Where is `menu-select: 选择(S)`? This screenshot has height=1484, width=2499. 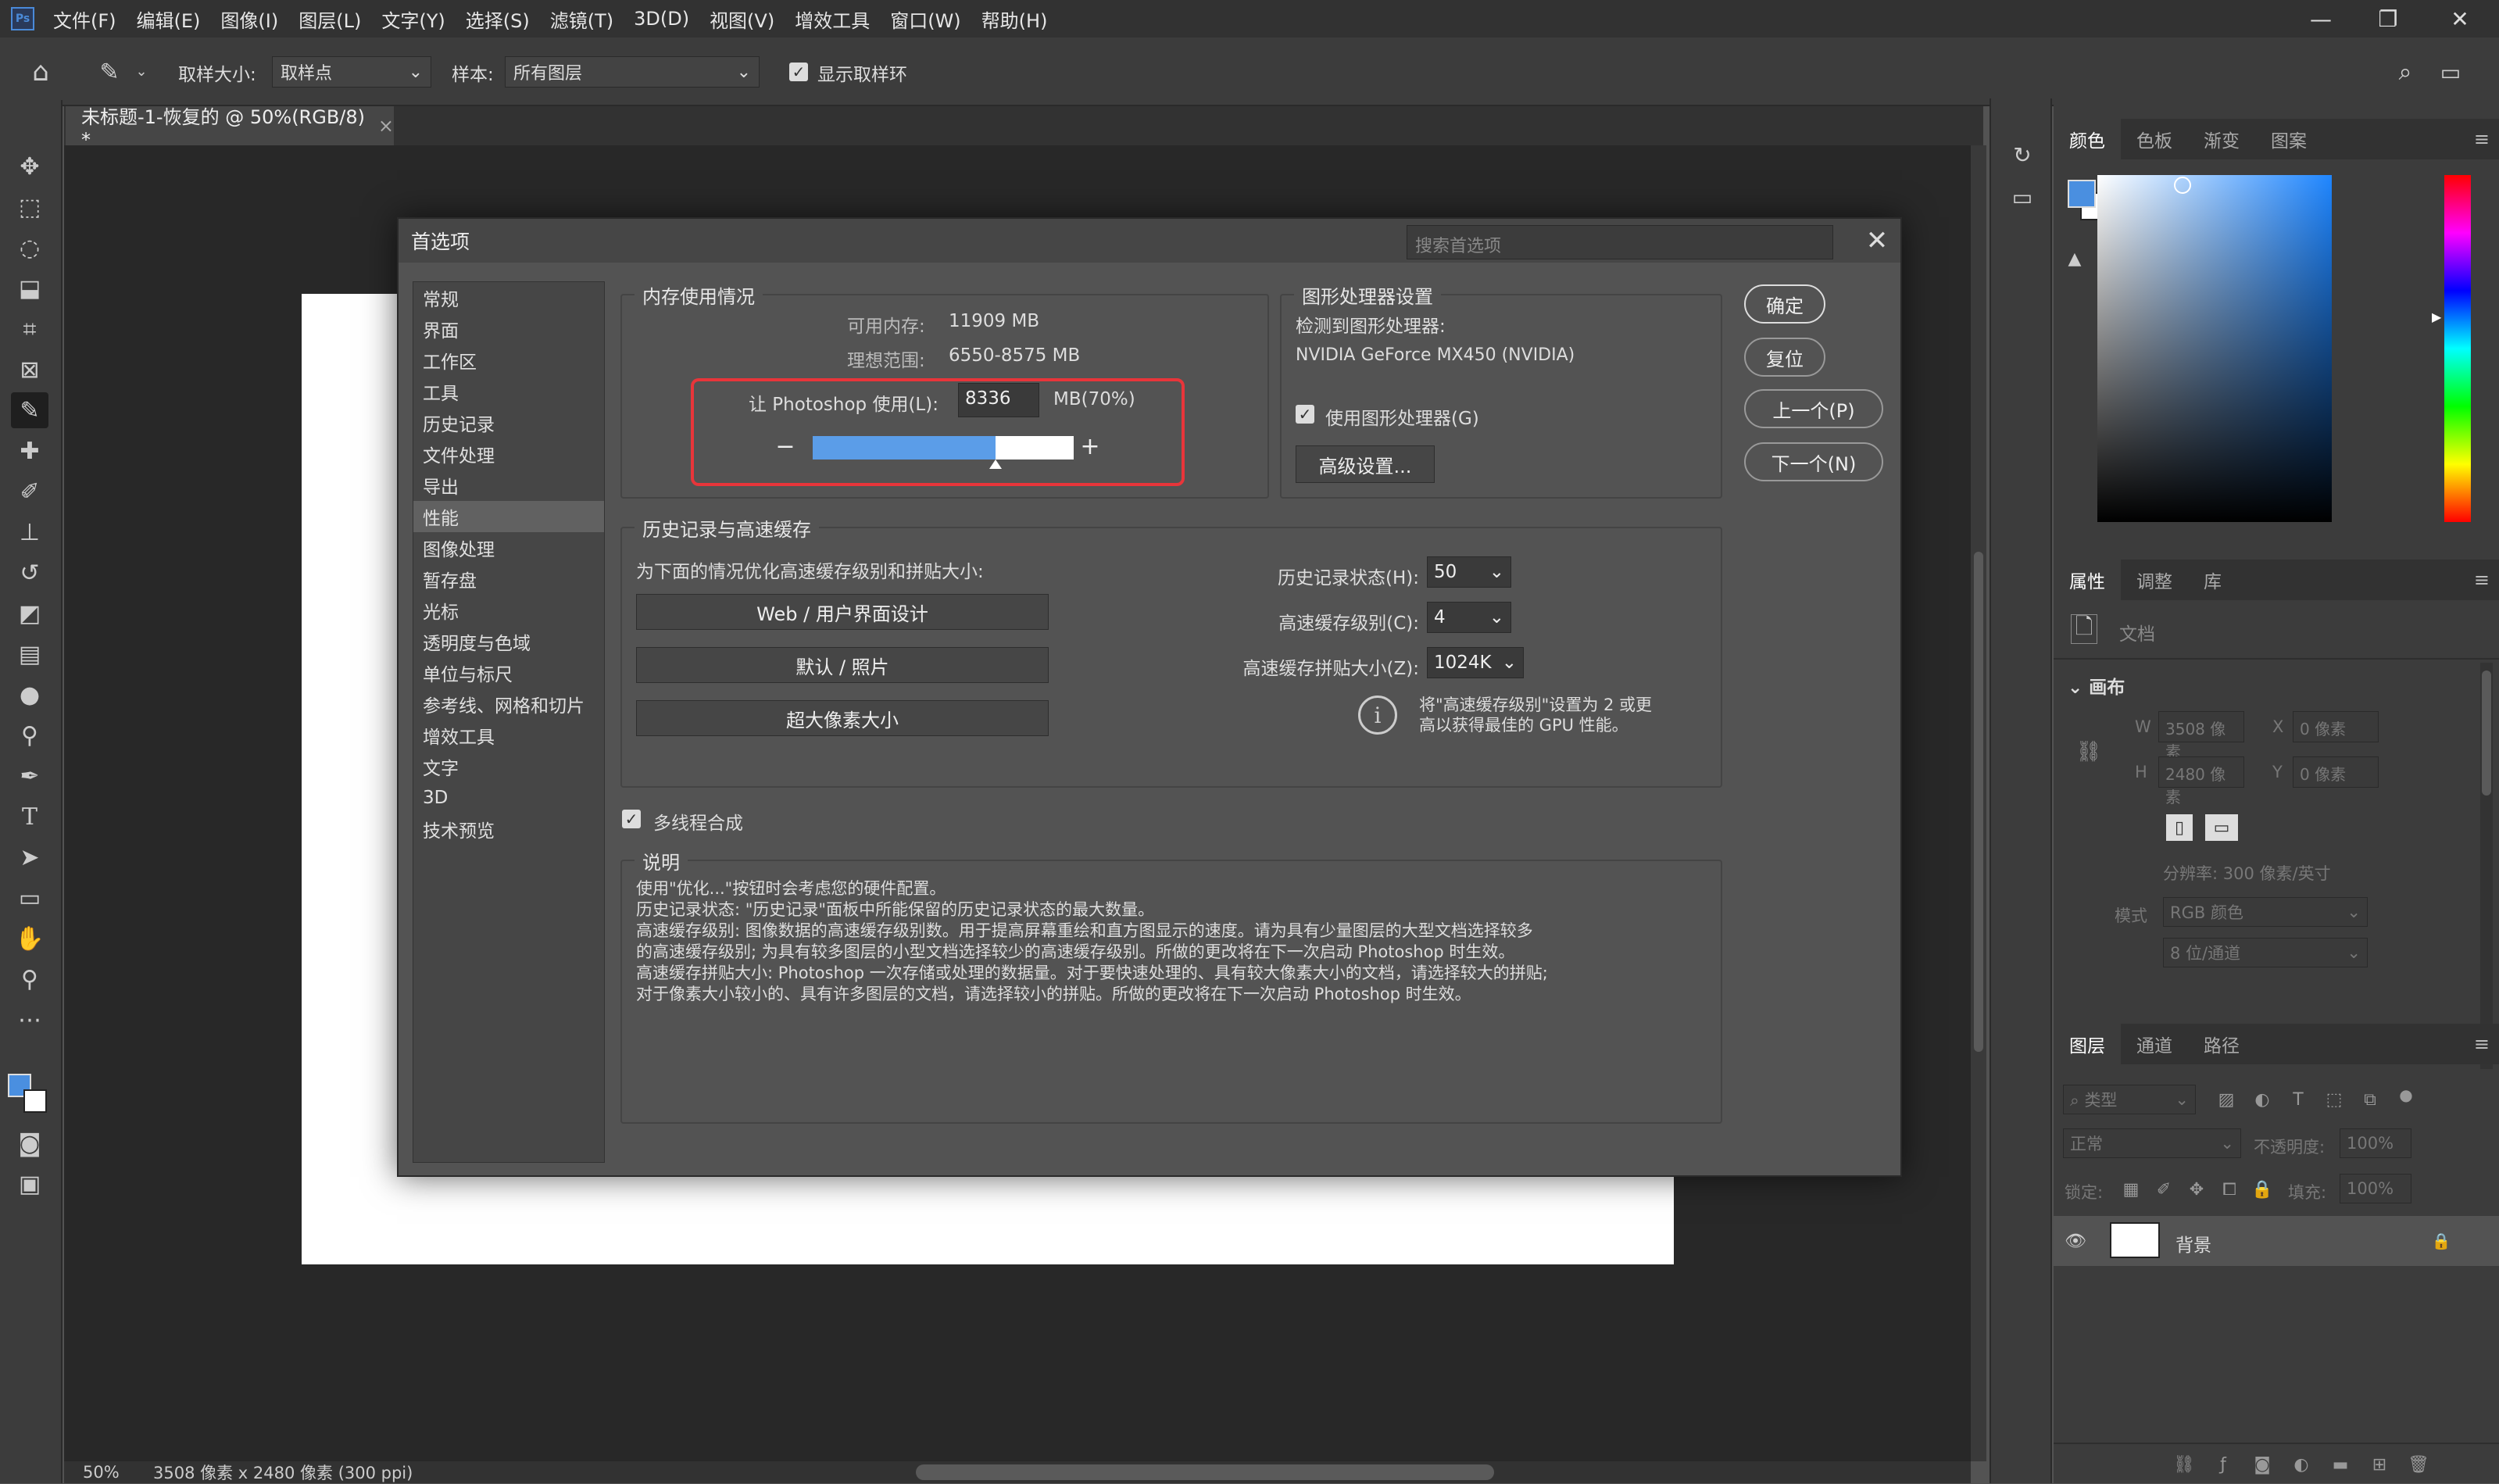 menu-select: 选择(S) is located at coordinates (498, 19).